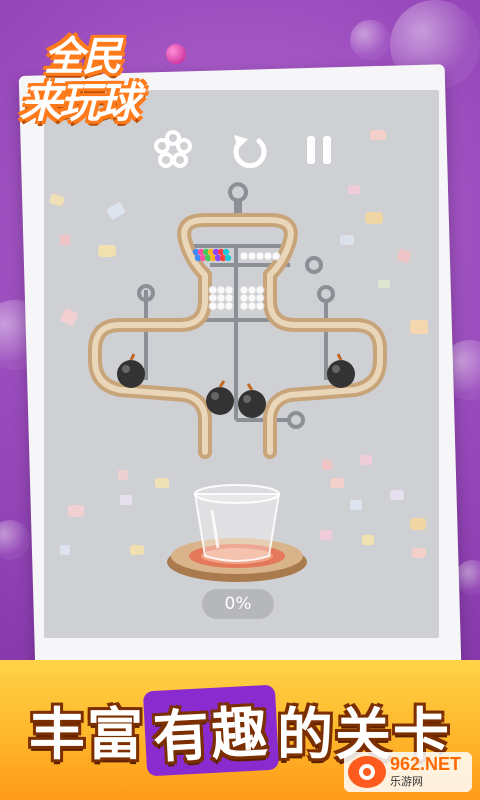 This screenshot has width=480, height=800. I want to click on watermark-badge-icon, so click(367, 772).